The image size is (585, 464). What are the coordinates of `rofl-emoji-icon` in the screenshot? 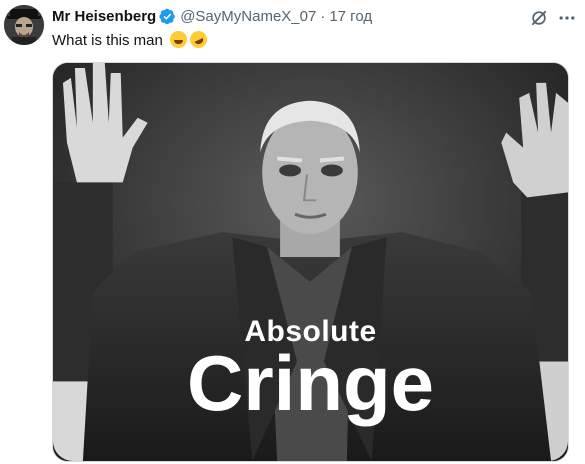 It's located at (198, 39).